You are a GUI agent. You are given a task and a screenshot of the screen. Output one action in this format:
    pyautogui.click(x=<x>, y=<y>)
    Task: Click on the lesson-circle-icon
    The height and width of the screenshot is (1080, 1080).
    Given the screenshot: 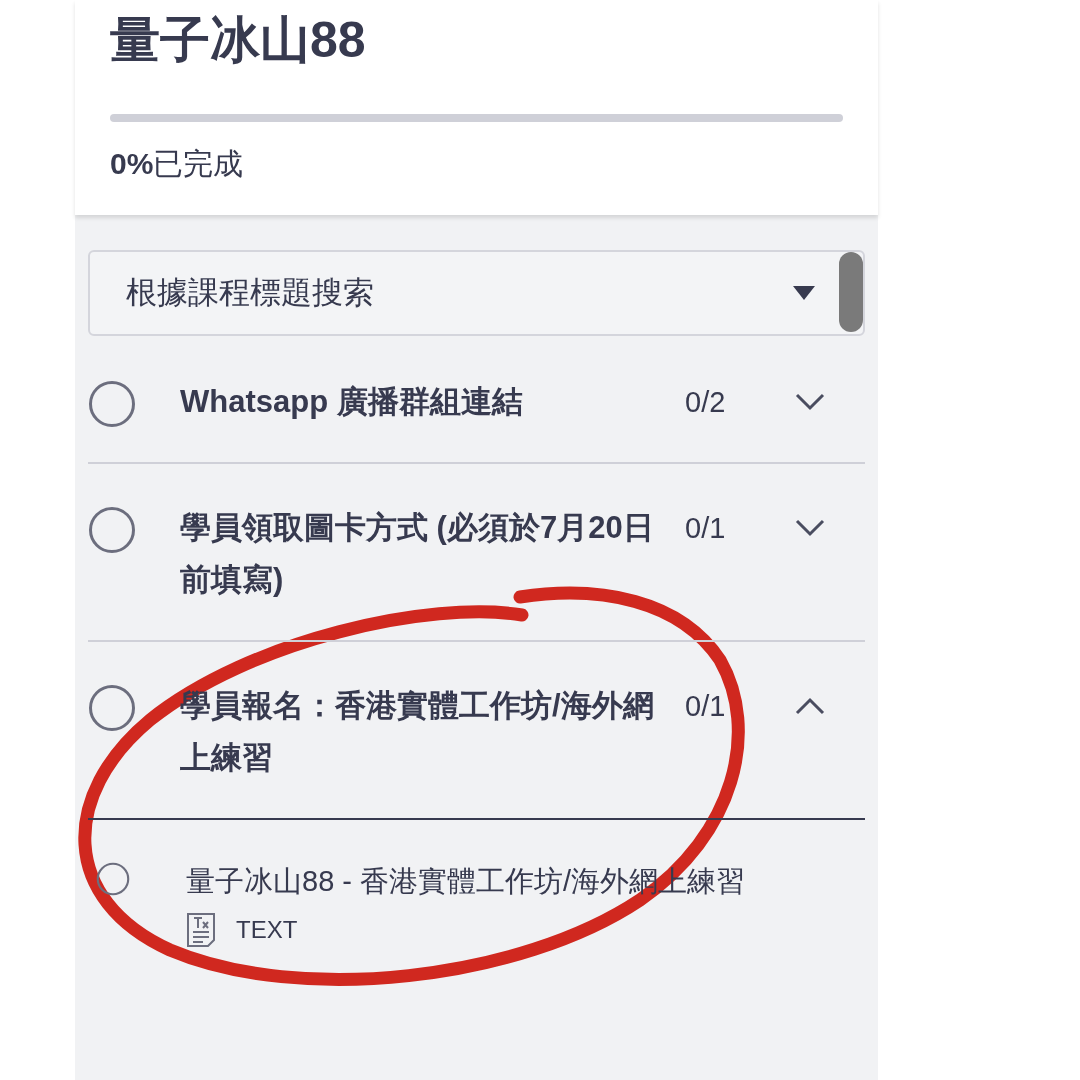 What is the action you would take?
    pyautogui.click(x=113, y=879)
    